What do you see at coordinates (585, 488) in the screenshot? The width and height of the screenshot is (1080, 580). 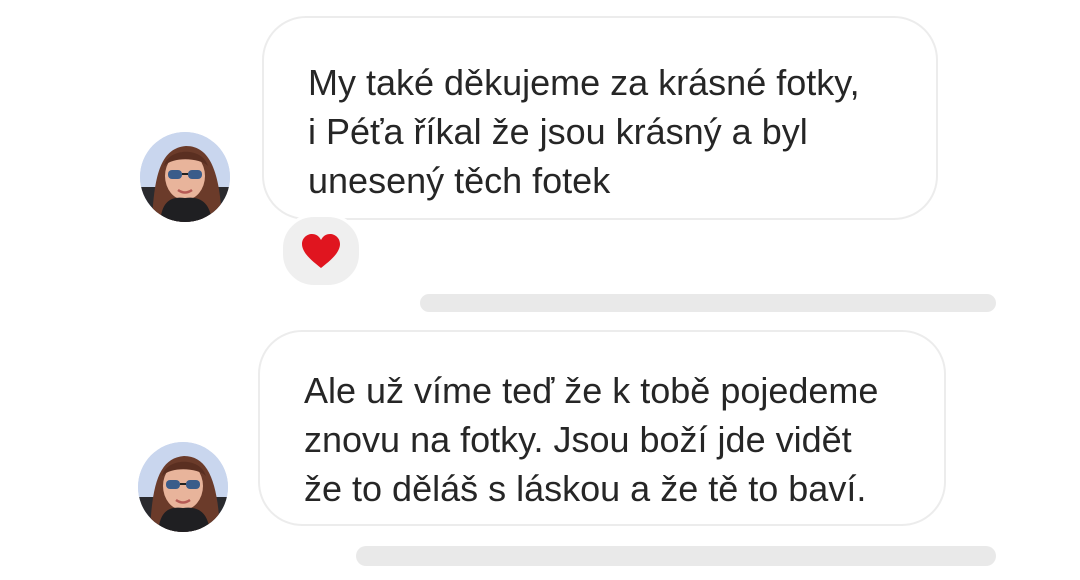 I see `message-text-line: že to děláš s láskou a že tě to baví.` at bounding box center [585, 488].